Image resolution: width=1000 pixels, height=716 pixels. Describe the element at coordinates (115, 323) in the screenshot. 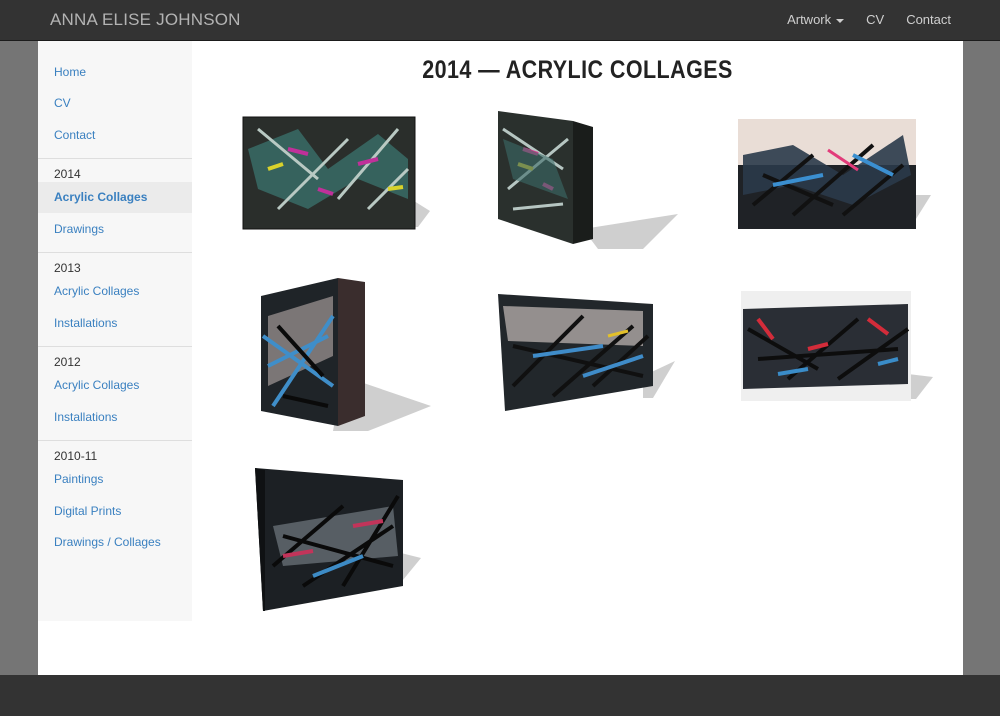

I see `sidebar-item-2013-installations: Installations` at that location.